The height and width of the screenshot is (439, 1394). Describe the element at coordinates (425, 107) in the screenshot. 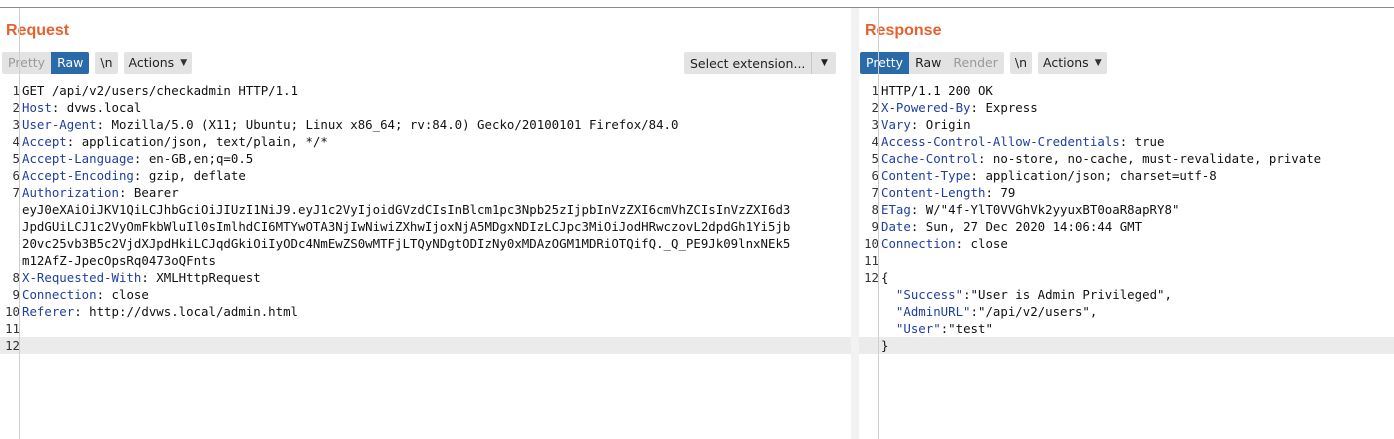

I see `code-line: 2 Host: dvws.local` at that location.